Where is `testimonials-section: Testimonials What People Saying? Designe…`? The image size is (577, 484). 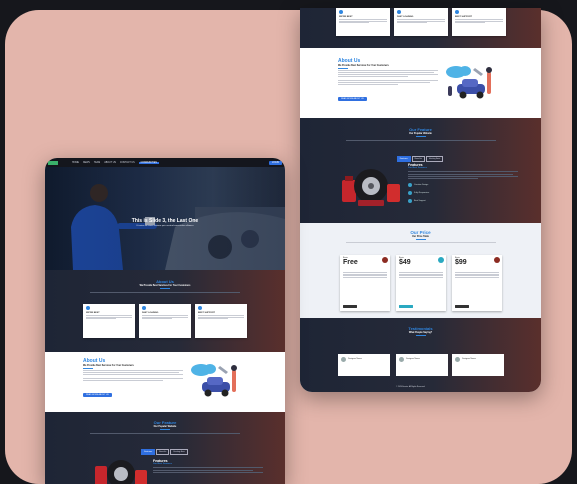 testimonials-section: Testimonials What People Saying? Designe… is located at coordinates (420, 355).